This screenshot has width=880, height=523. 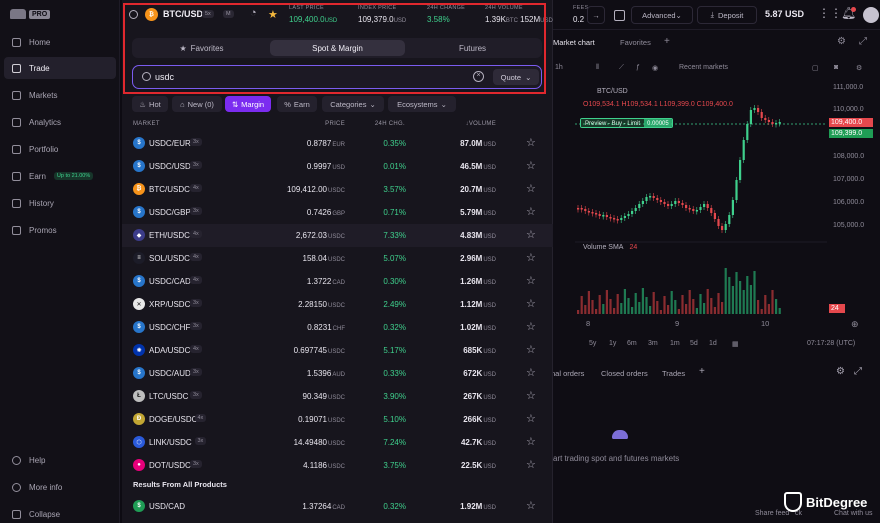 I want to click on filter-margin: ⇅ Margin, so click(x=248, y=104).